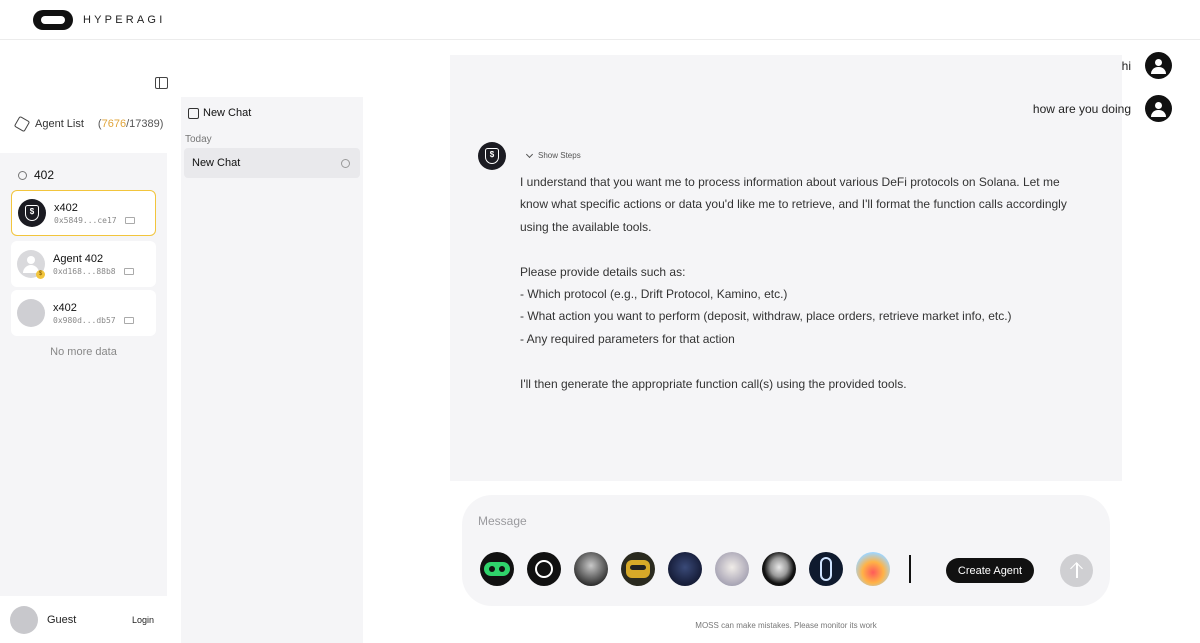  I want to click on user-message: how are you doing, so click(1102, 108).